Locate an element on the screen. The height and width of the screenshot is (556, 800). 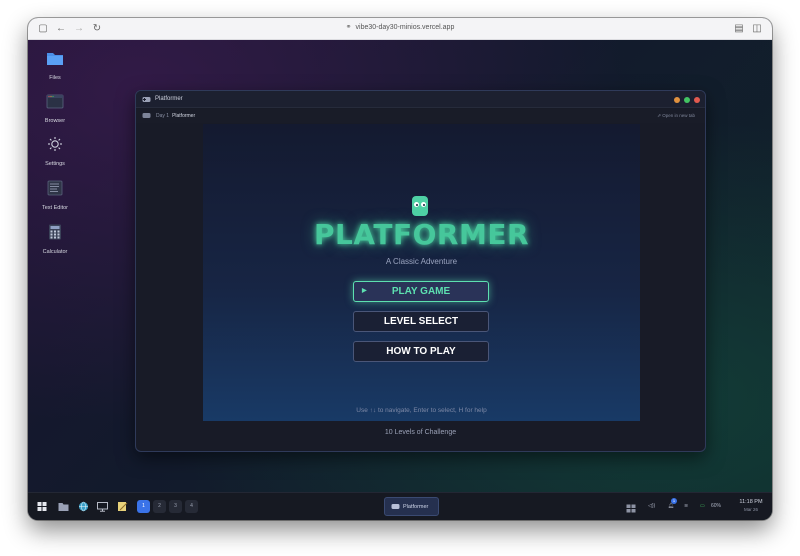
open-in-new-tab-label: Open in new tab is located at coordinates (678, 115).